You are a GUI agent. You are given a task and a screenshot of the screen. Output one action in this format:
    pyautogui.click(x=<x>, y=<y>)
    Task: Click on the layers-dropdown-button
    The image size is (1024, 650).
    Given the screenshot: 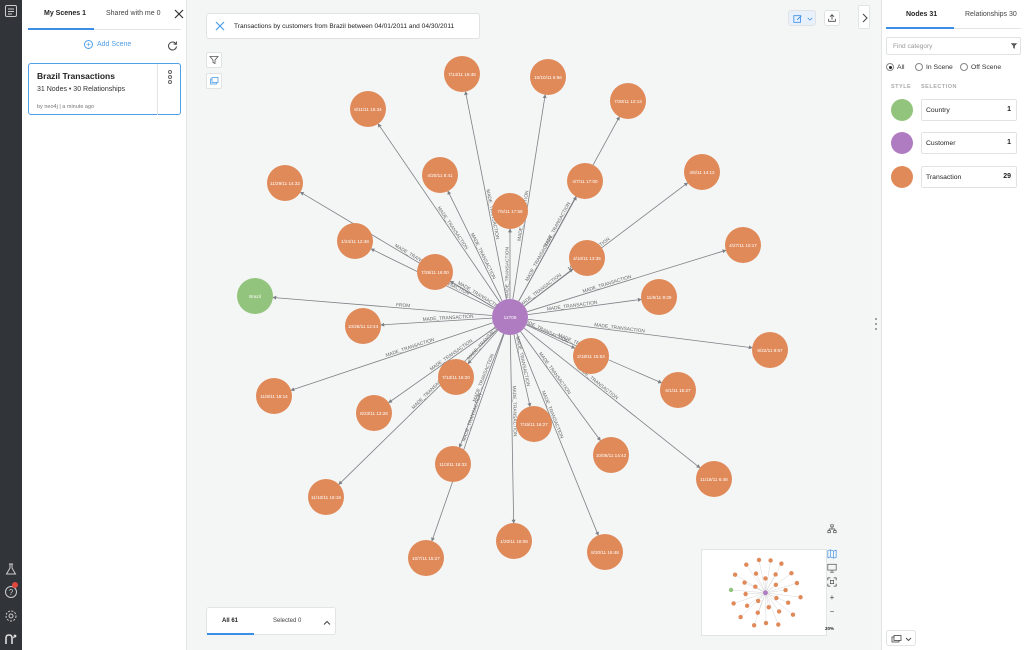 What is the action you would take?
    pyautogui.click(x=901, y=638)
    